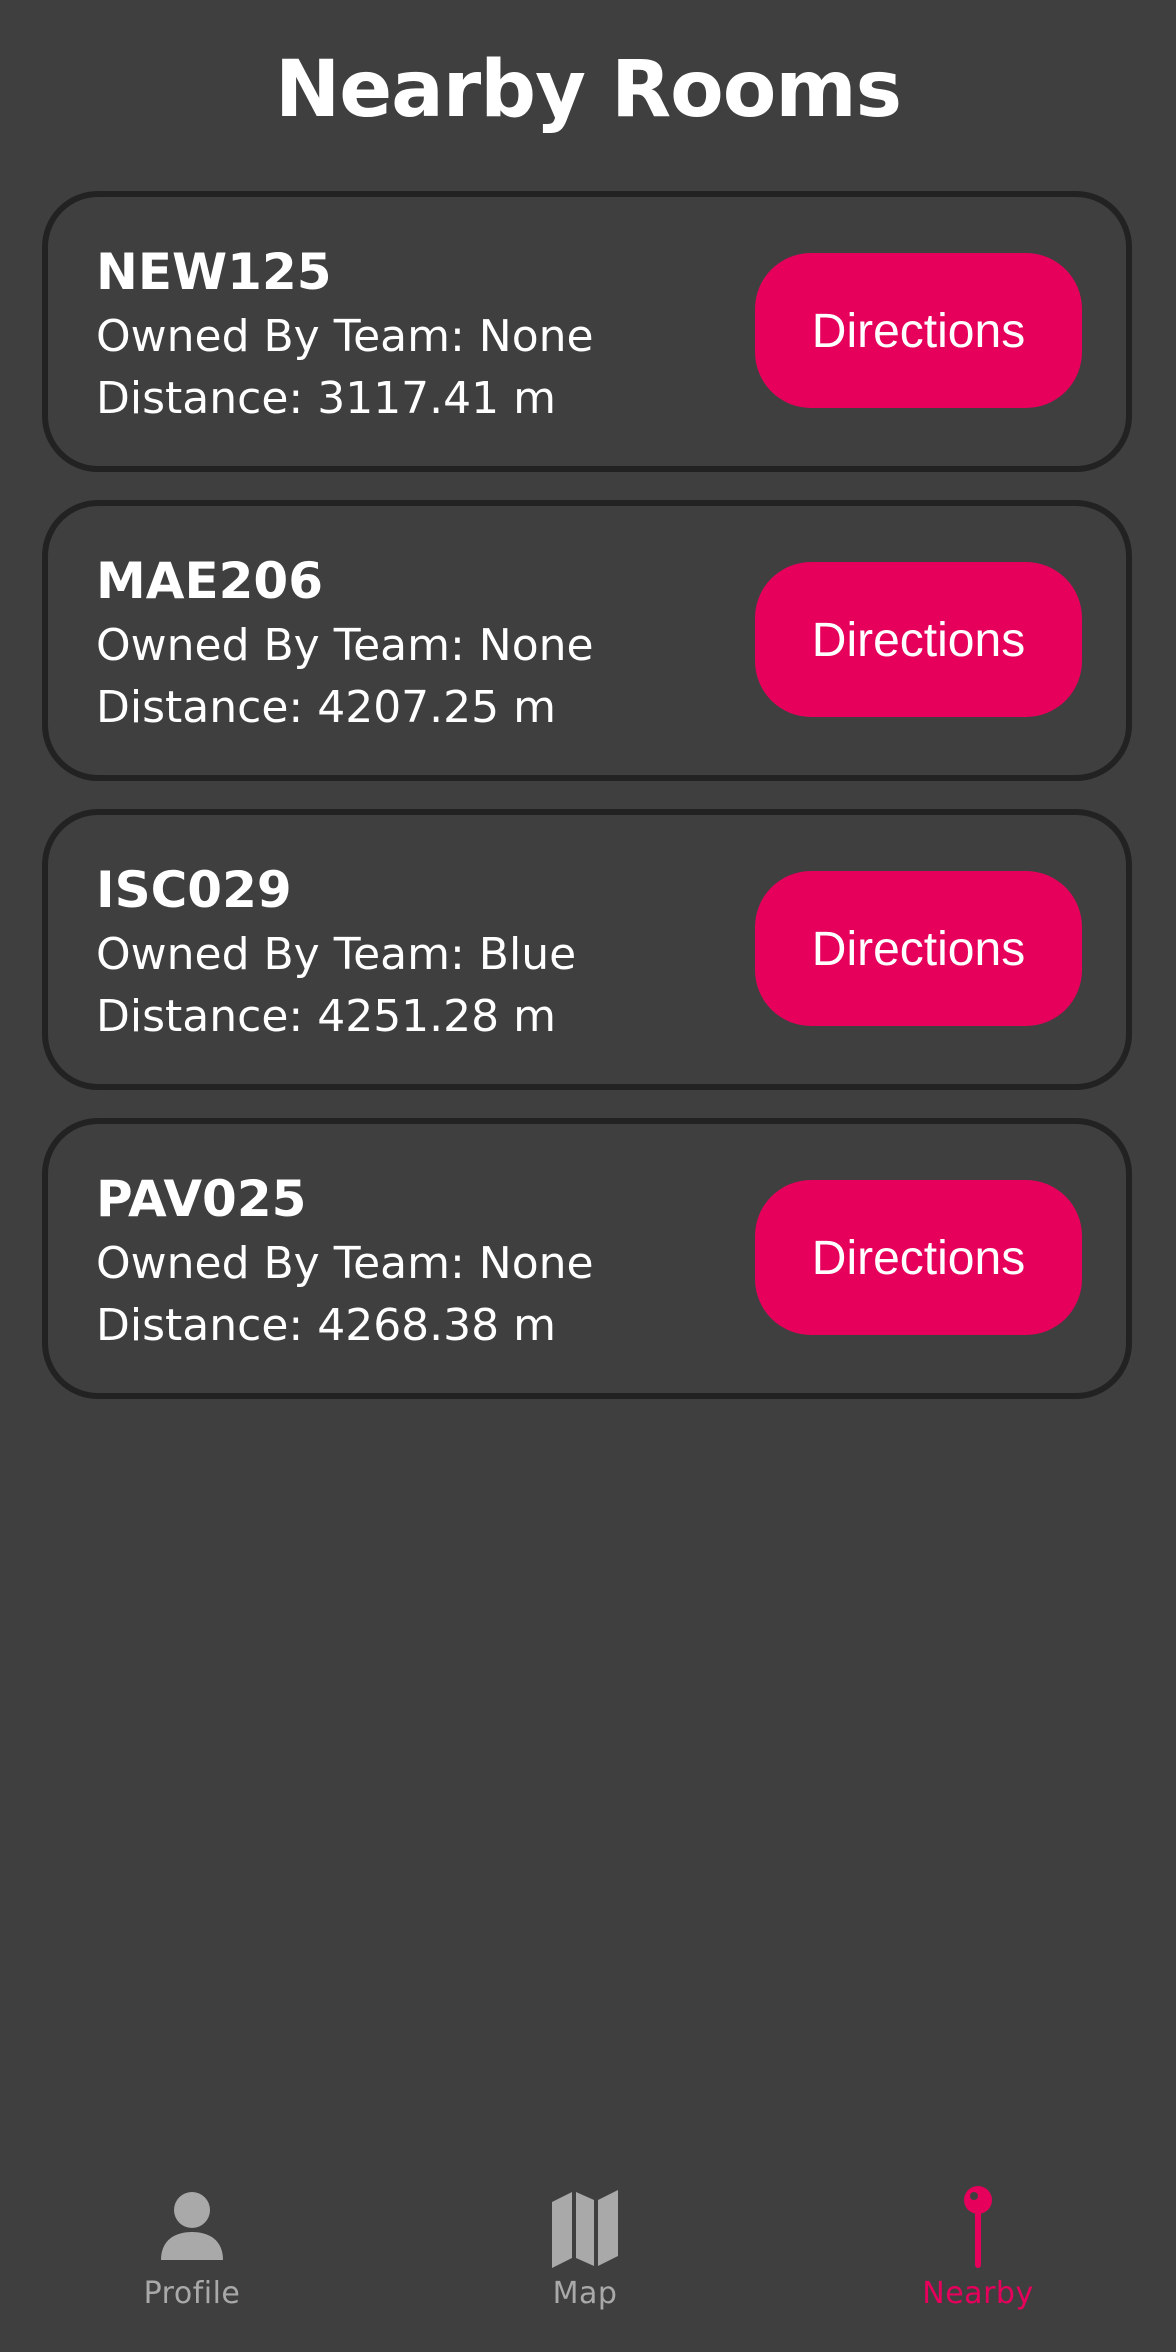 The width and height of the screenshot is (1176, 2352). I want to click on room-owner: Owned By Team: Blue, so click(336, 954).